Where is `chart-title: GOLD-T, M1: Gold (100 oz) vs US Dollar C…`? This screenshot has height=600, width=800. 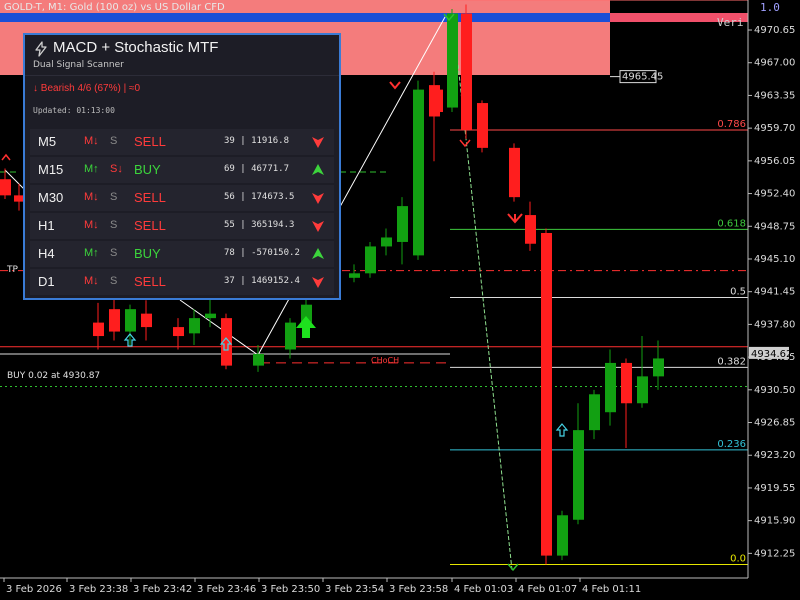 chart-title: GOLD-T, M1: Gold (100 oz) vs US Dollar C… is located at coordinates (114, 7).